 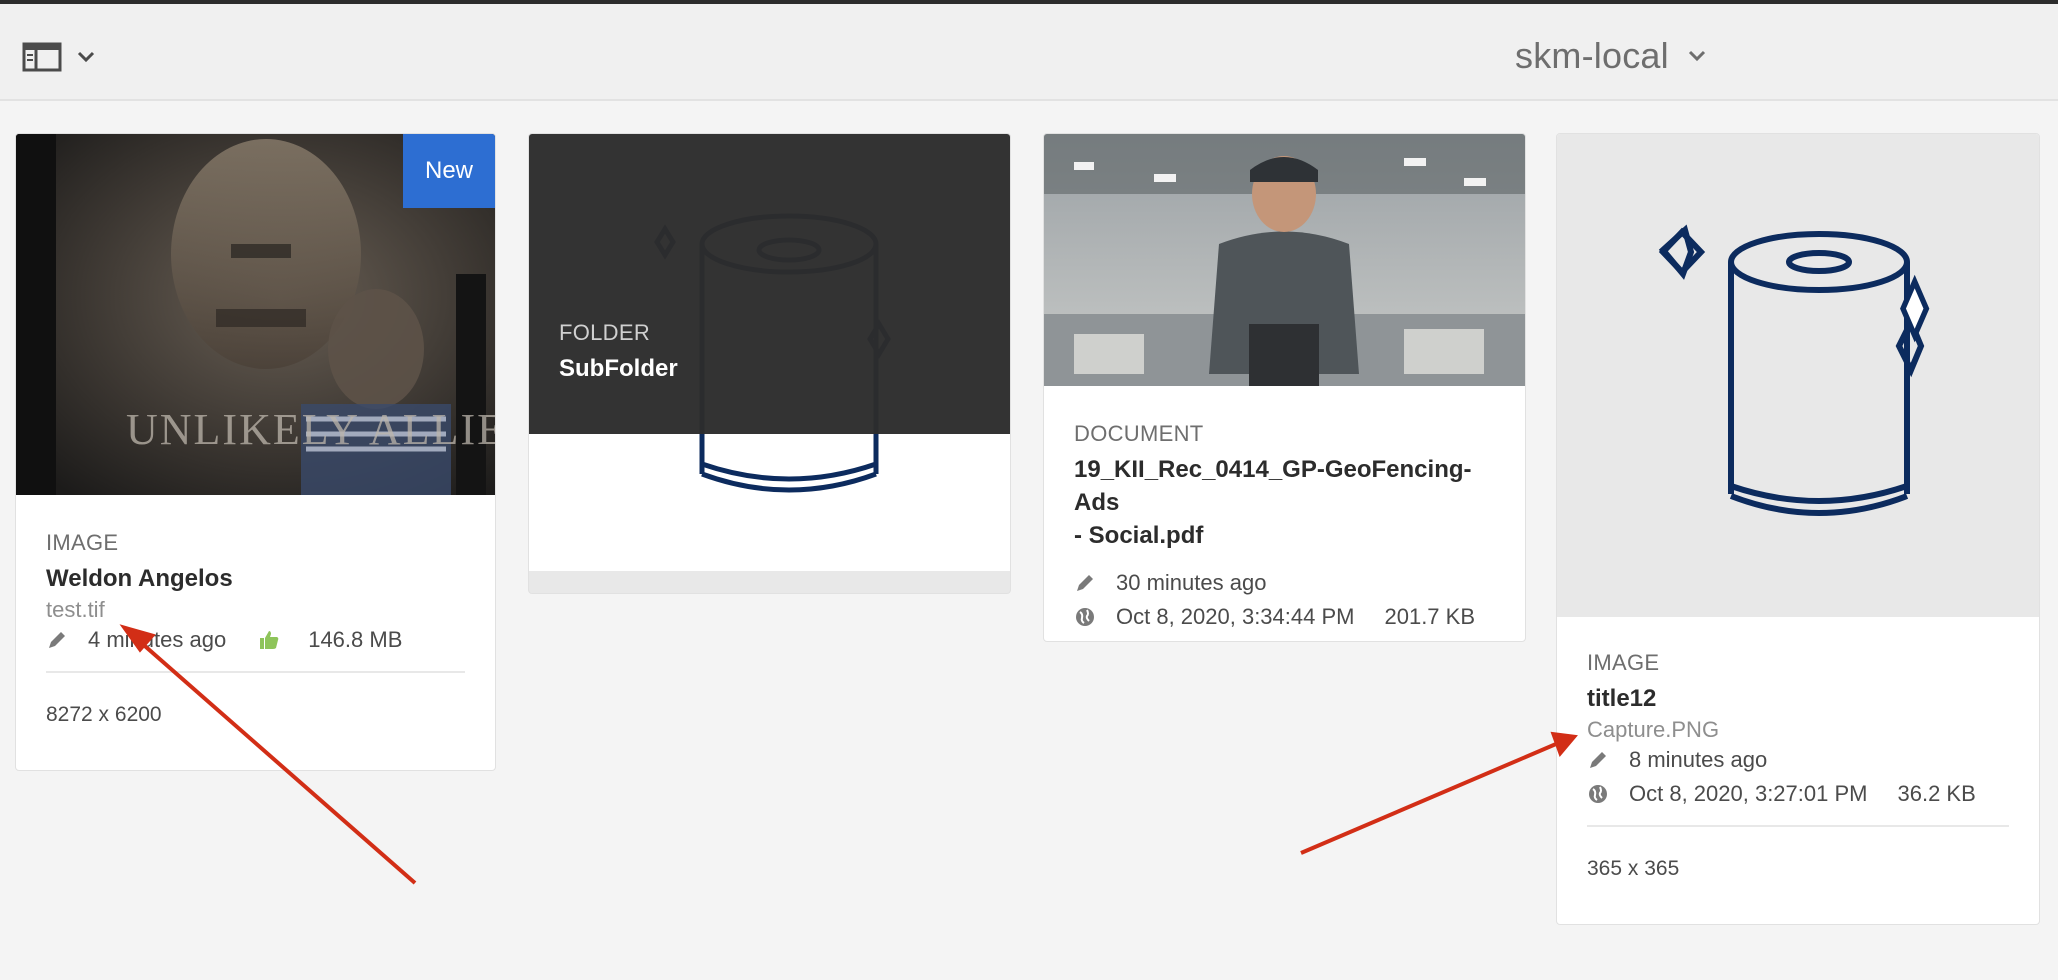 What do you see at coordinates (1622, 698) in the screenshot?
I see `asset-title: title12` at bounding box center [1622, 698].